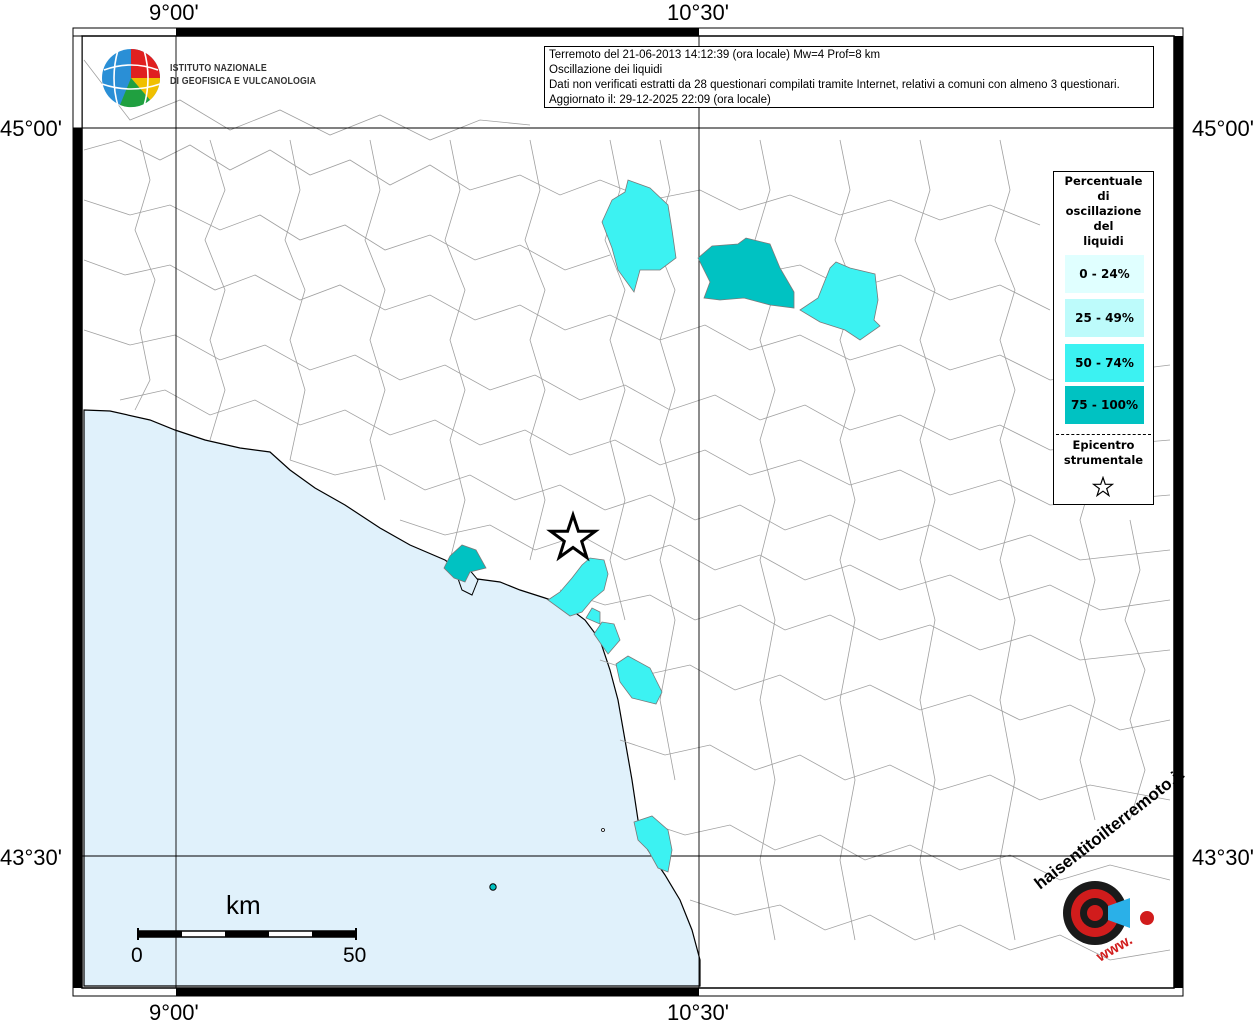 Image resolution: width=1256 pixels, height=1026 pixels. Describe the element at coordinates (1104, 405) in the screenshot. I see `legend-class-75-100: 75 - 100%` at that location.